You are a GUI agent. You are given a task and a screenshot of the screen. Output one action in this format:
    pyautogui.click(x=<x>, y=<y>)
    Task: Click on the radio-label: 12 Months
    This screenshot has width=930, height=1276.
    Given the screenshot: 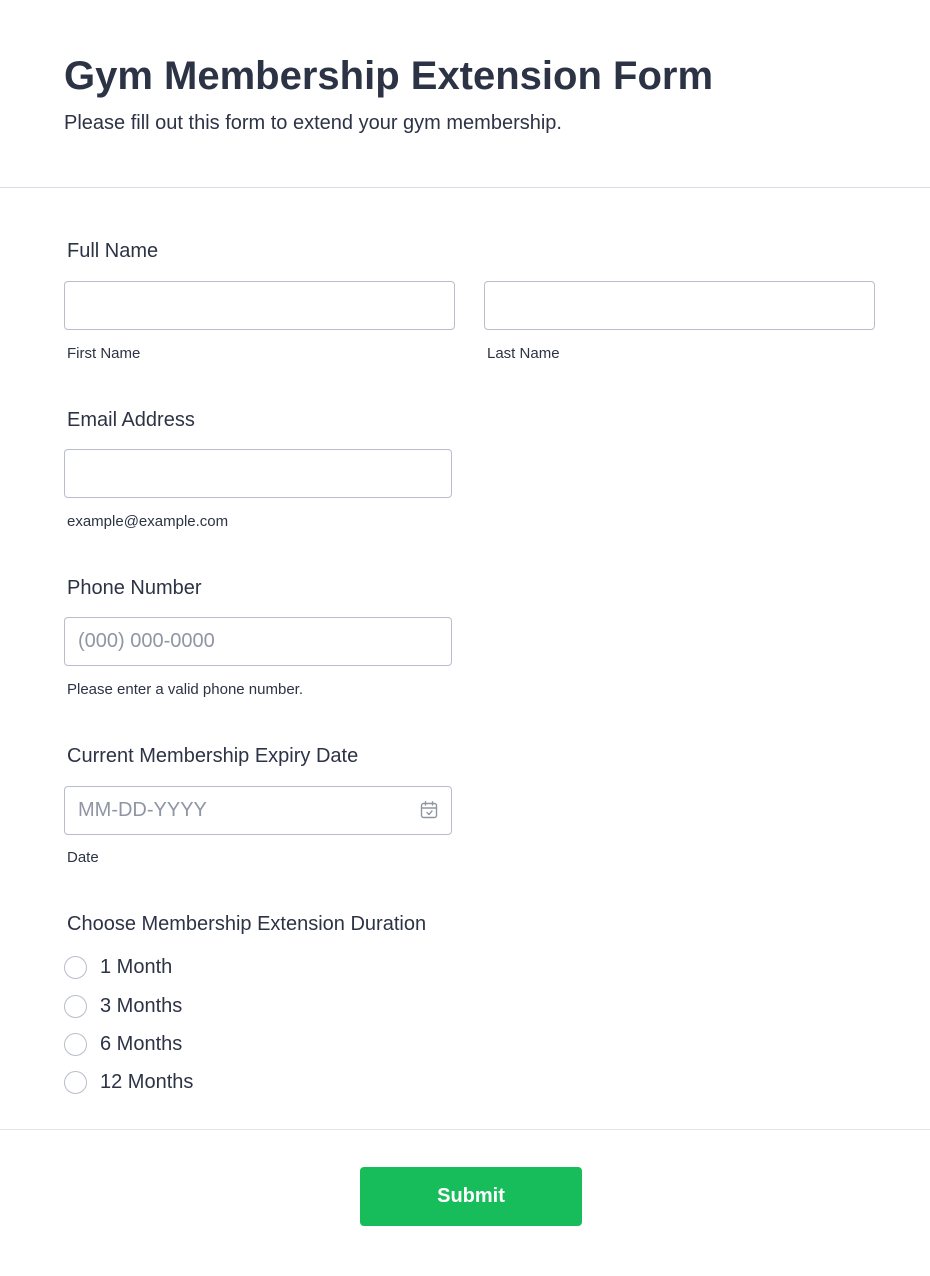 What is the action you would take?
    pyautogui.click(x=147, y=1082)
    